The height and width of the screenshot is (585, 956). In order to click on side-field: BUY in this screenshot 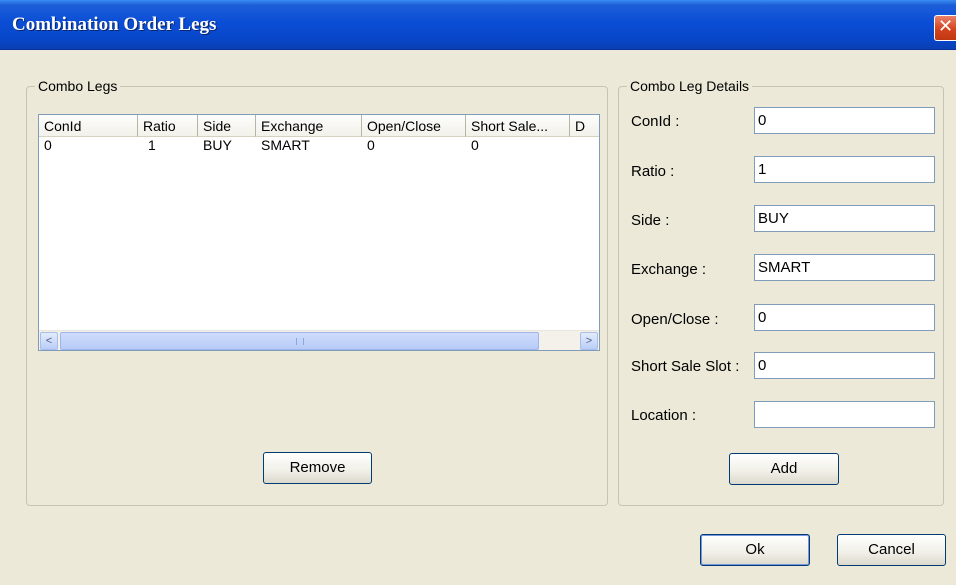, I will do `click(844, 218)`.